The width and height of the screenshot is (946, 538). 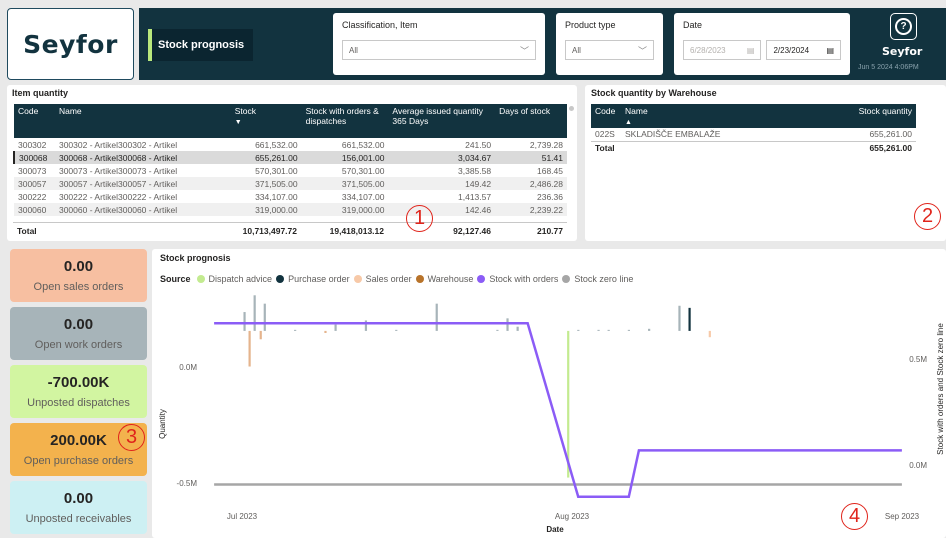 I want to click on cell: 300060 - Artikel300060 - Artikel, so click(x=142, y=209).